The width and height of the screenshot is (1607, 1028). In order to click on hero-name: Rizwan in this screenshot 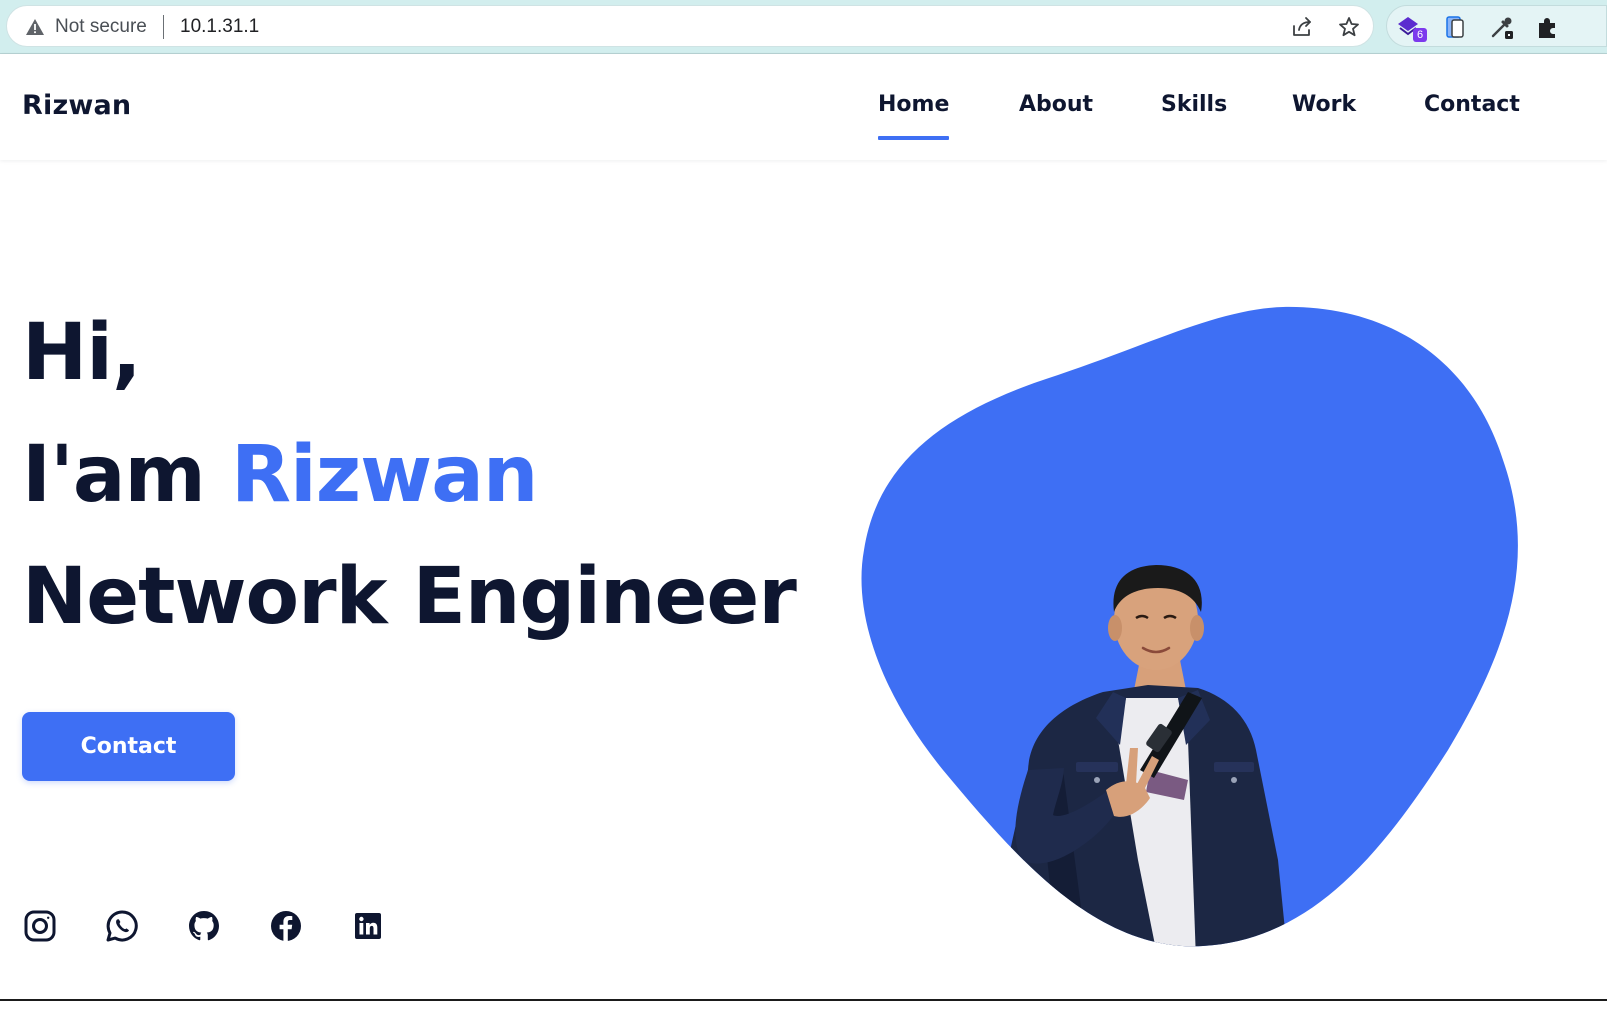, I will do `click(384, 475)`.